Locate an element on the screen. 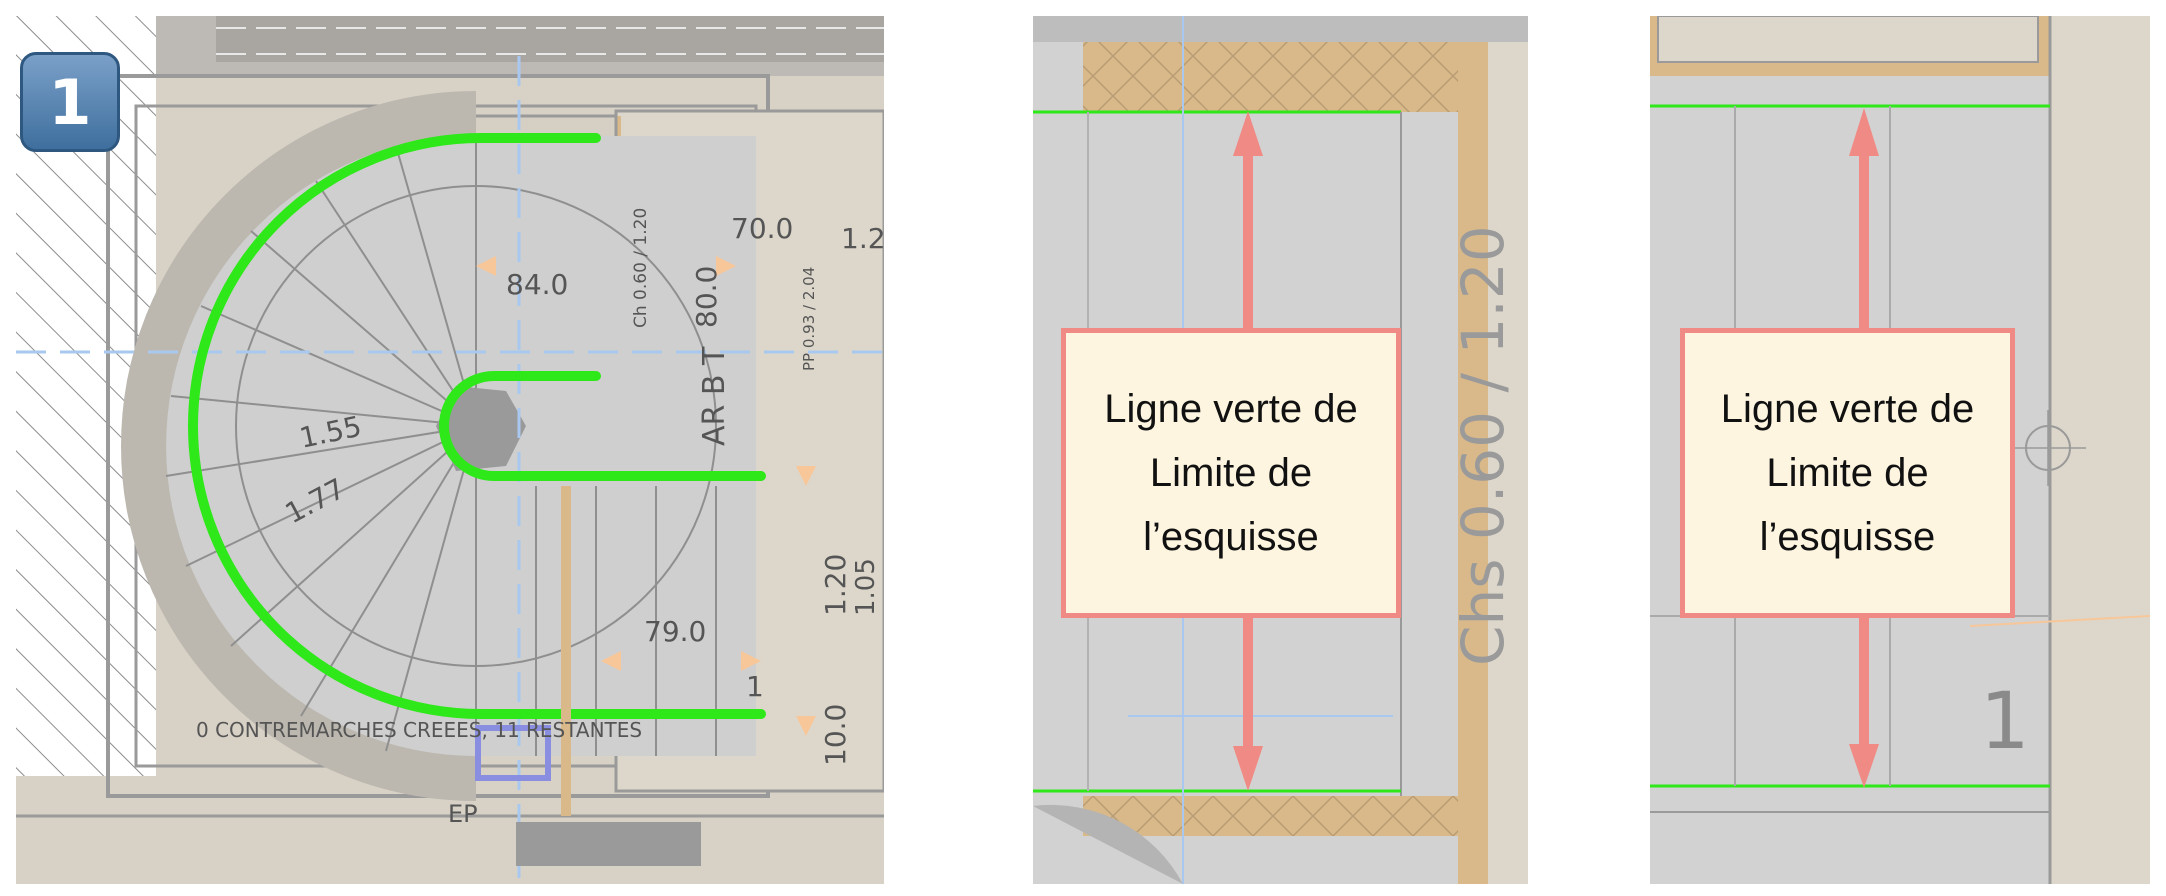 Image resolution: width=2166 pixels, height=896 pixels. contremarches-note: 0 CONTREMARCHES CREEES, 11 RESTANTES is located at coordinates (419, 730).